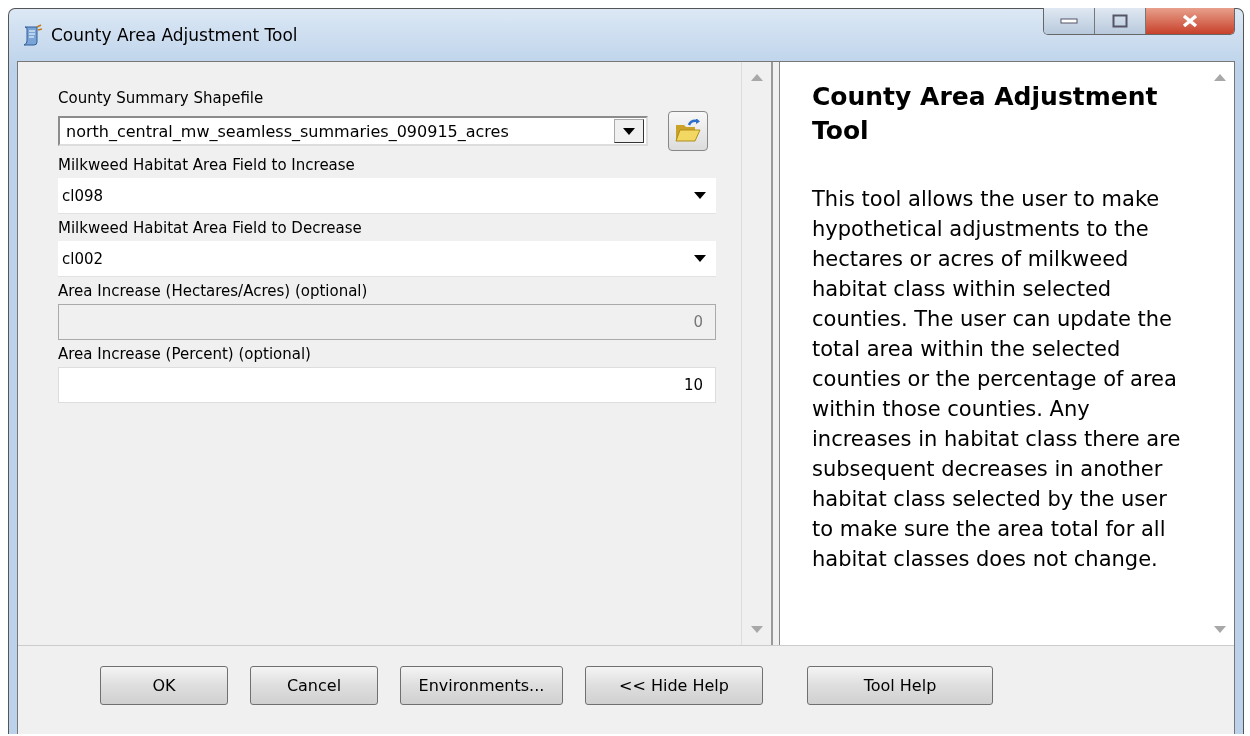  I want to click on minimize-button, so click(1069, 21).